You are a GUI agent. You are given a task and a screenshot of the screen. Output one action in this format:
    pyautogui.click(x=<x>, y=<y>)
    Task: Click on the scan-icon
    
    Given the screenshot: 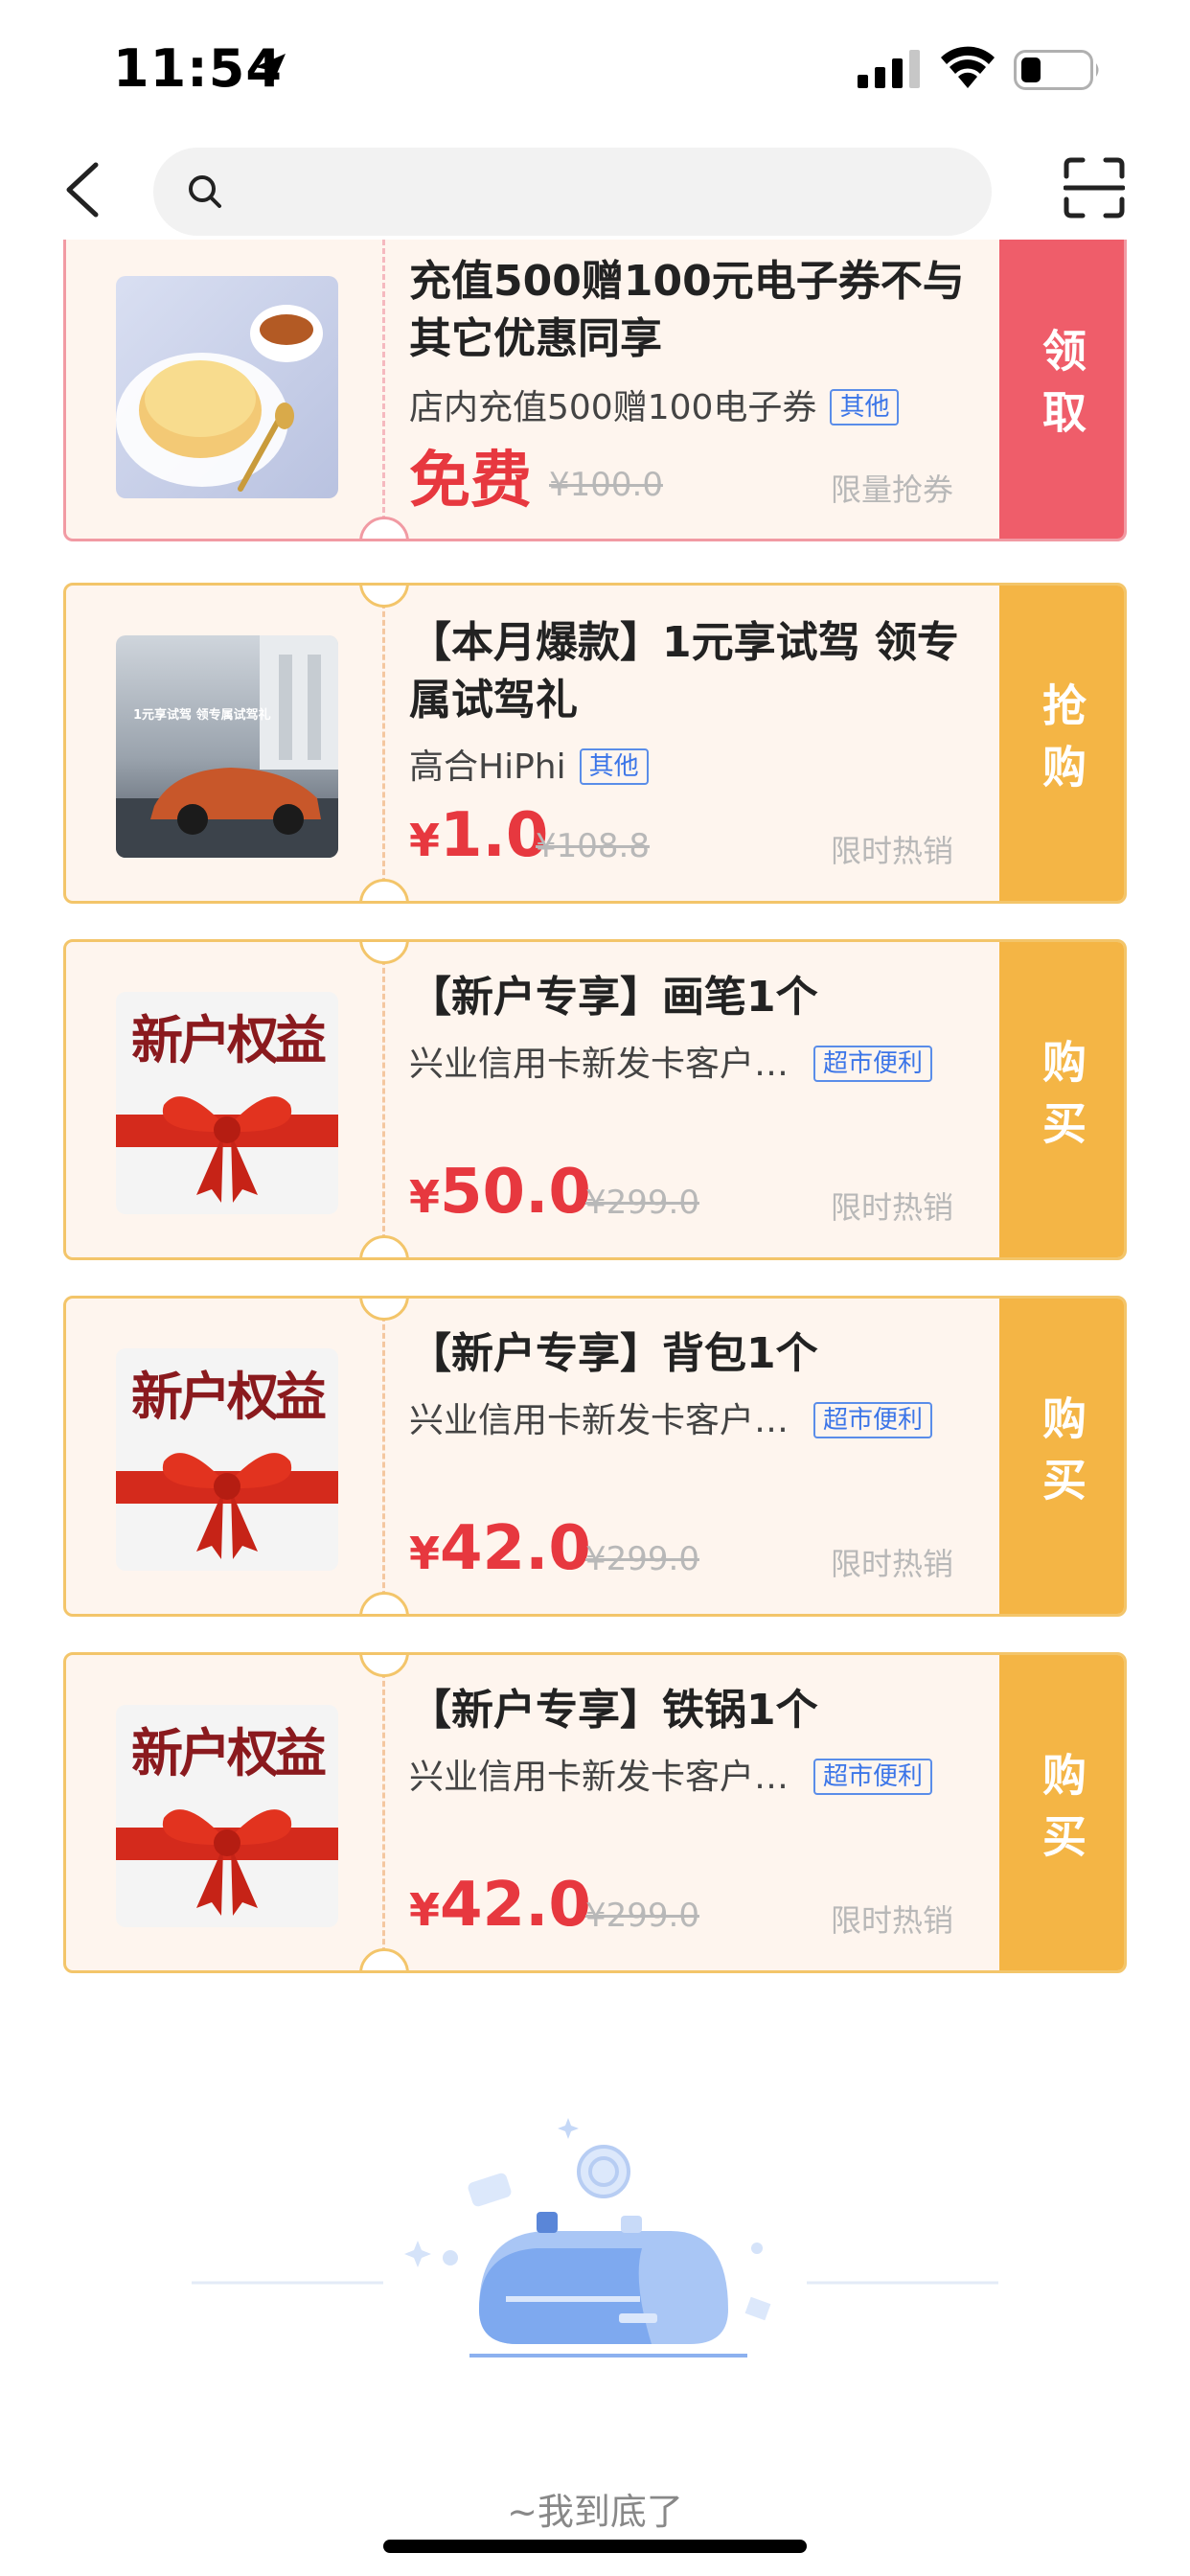 What is the action you would take?
    pyautogui.click(x=1095, y=189)
    